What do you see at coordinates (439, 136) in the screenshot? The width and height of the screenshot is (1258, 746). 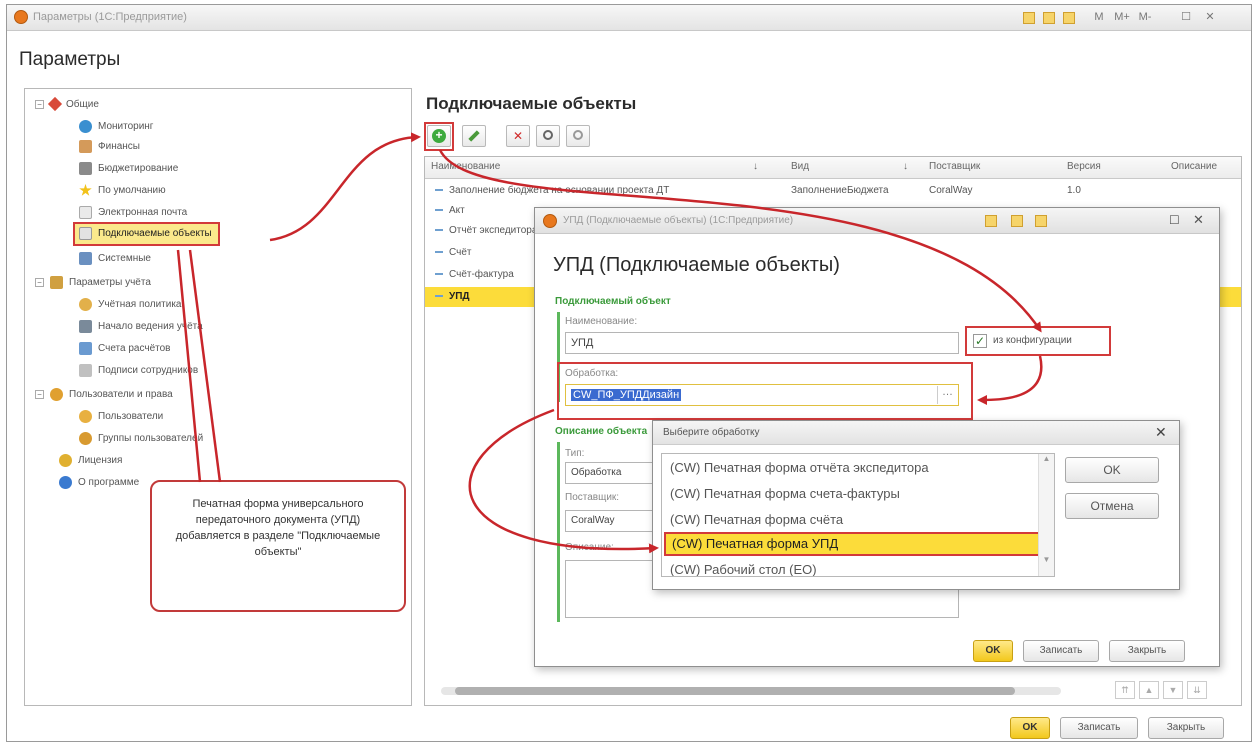 I see `add-button: +` at bounding box center [439, 136].